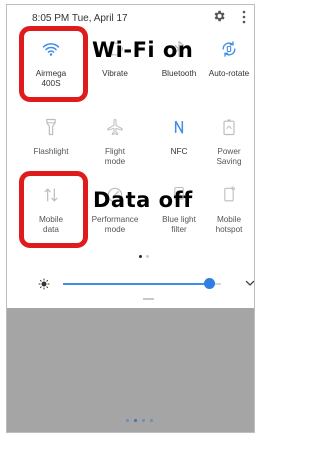  What do you see at coordinates (229, 49) in the screenshot?
I see `auto-rotate-icon` at bounding box center [229, 49].